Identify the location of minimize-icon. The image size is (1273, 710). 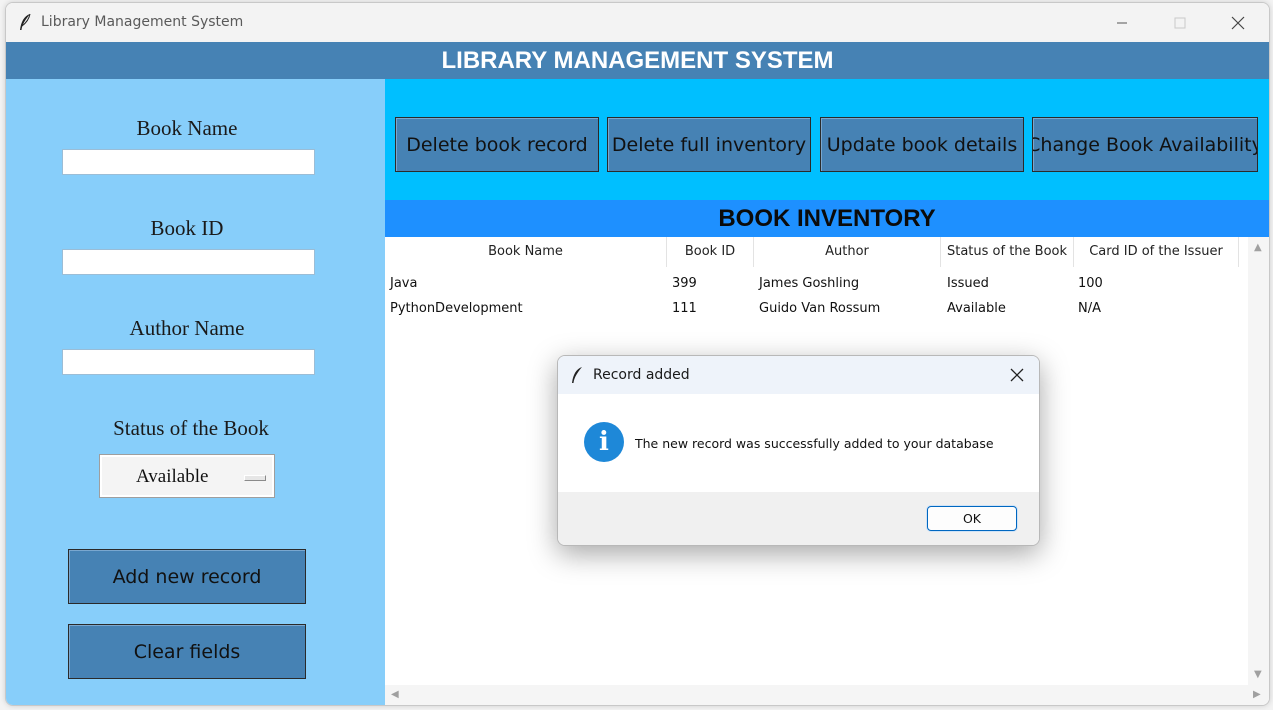
(1122, 22).